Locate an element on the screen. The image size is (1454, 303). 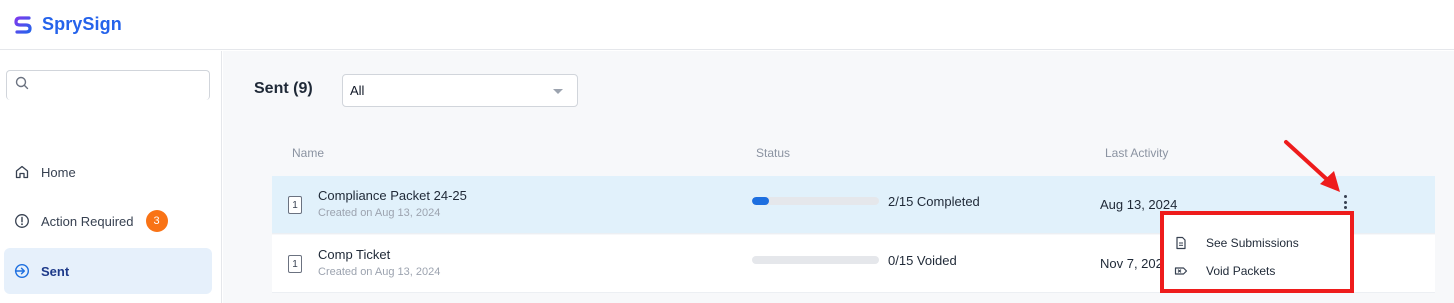
sidebar-item-action-required: Action Required 3 is located at coordinates (108, 221).